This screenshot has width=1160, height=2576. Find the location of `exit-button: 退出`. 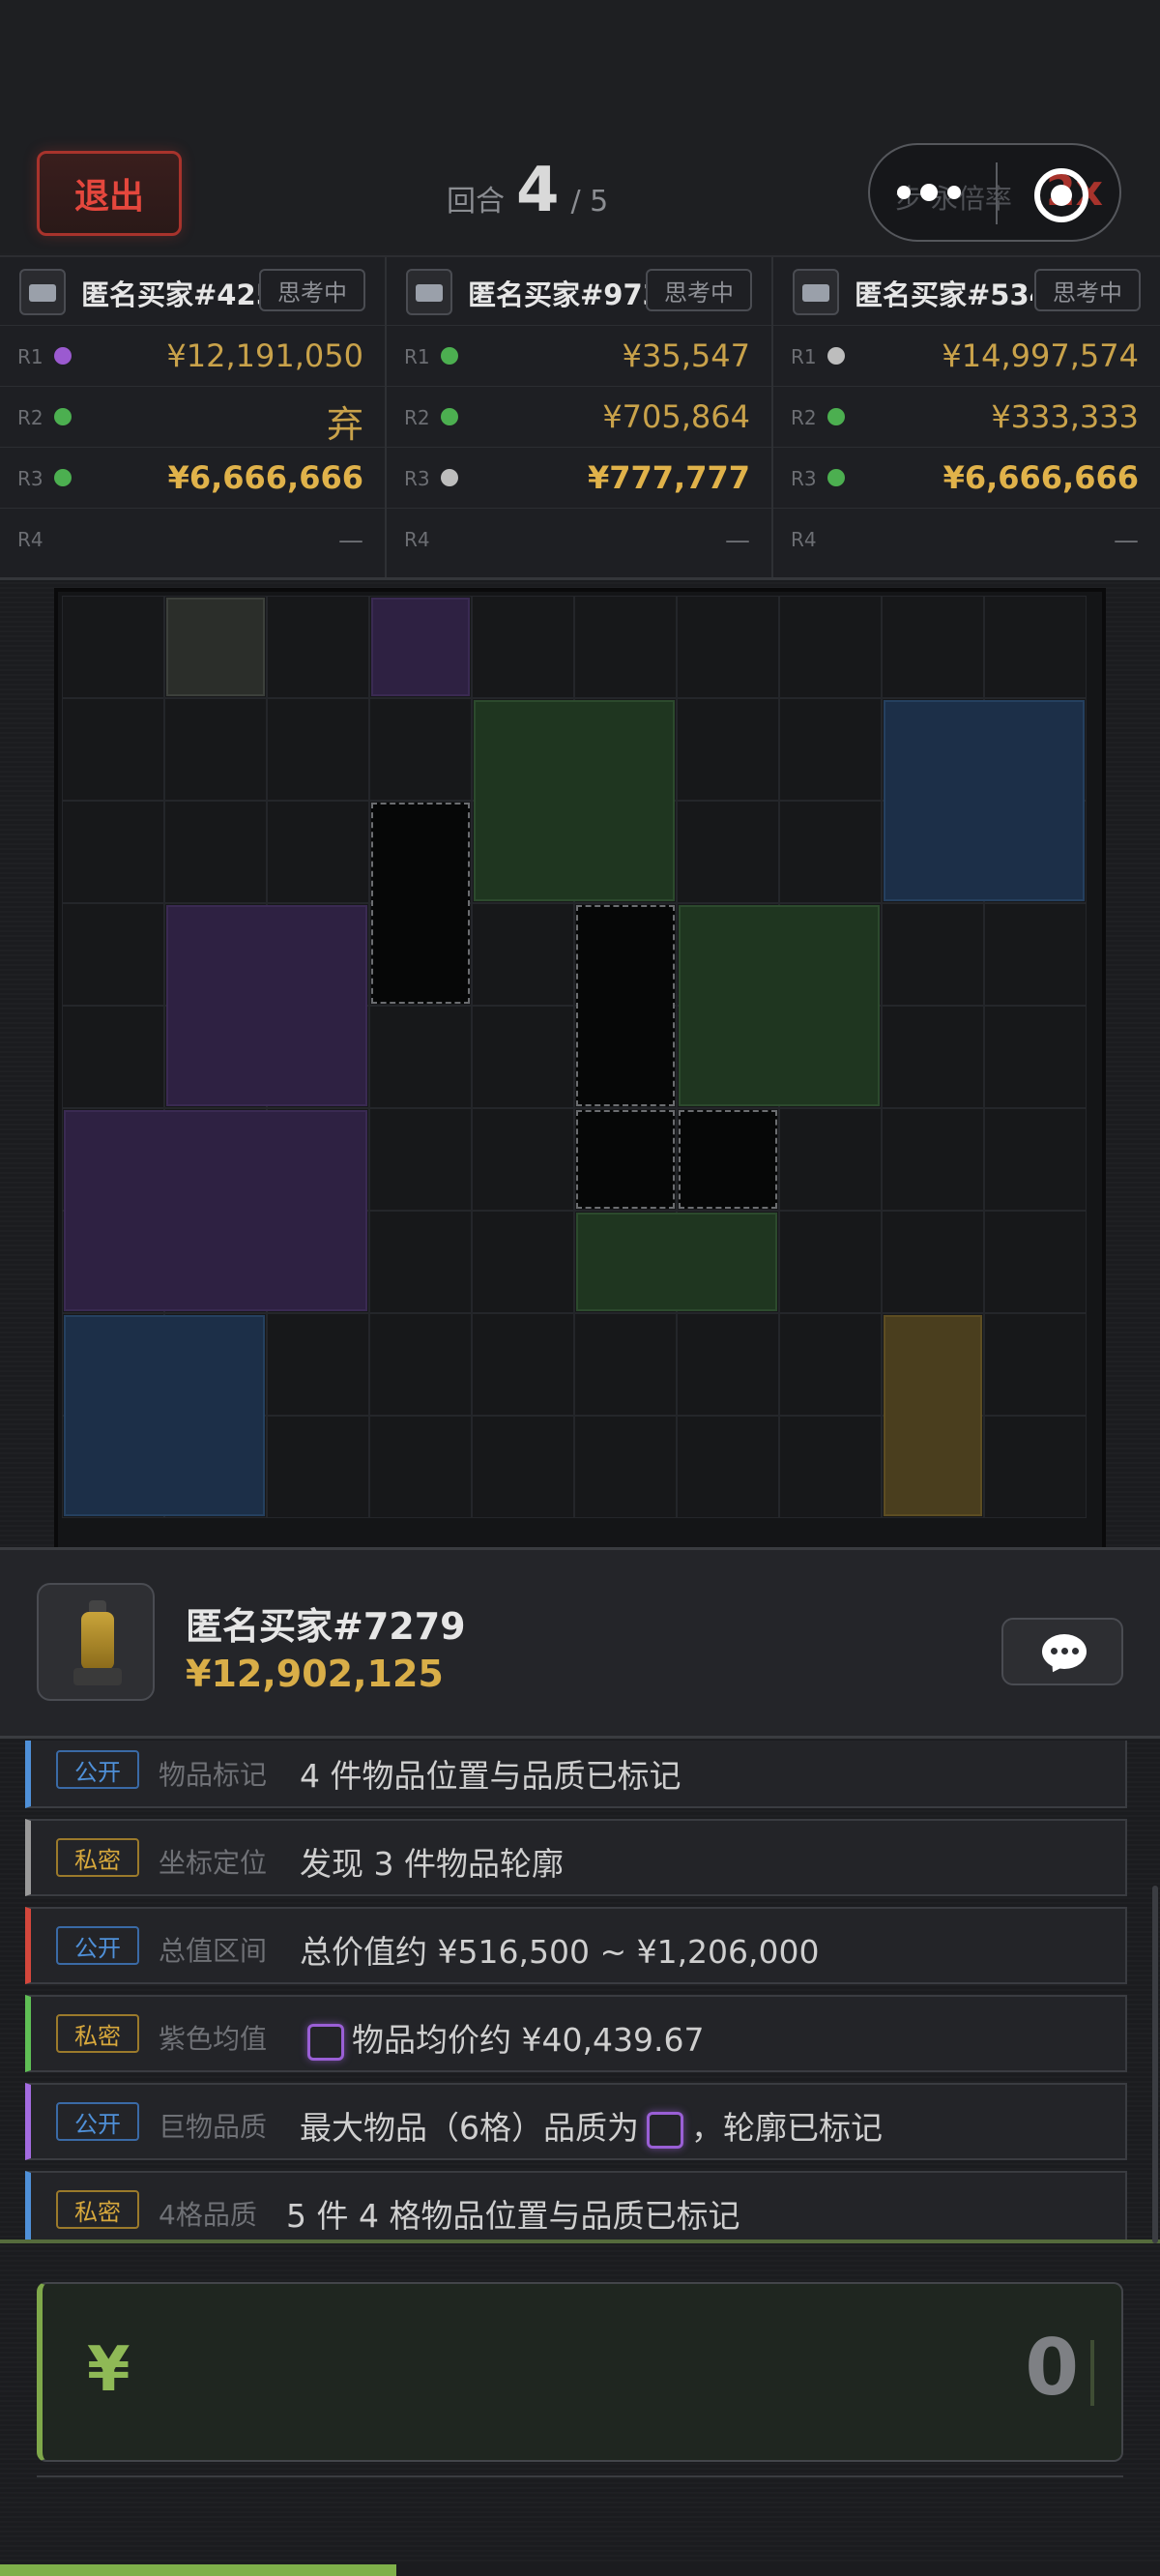

exit-button: 退出 is located at coordinates (109, 193).